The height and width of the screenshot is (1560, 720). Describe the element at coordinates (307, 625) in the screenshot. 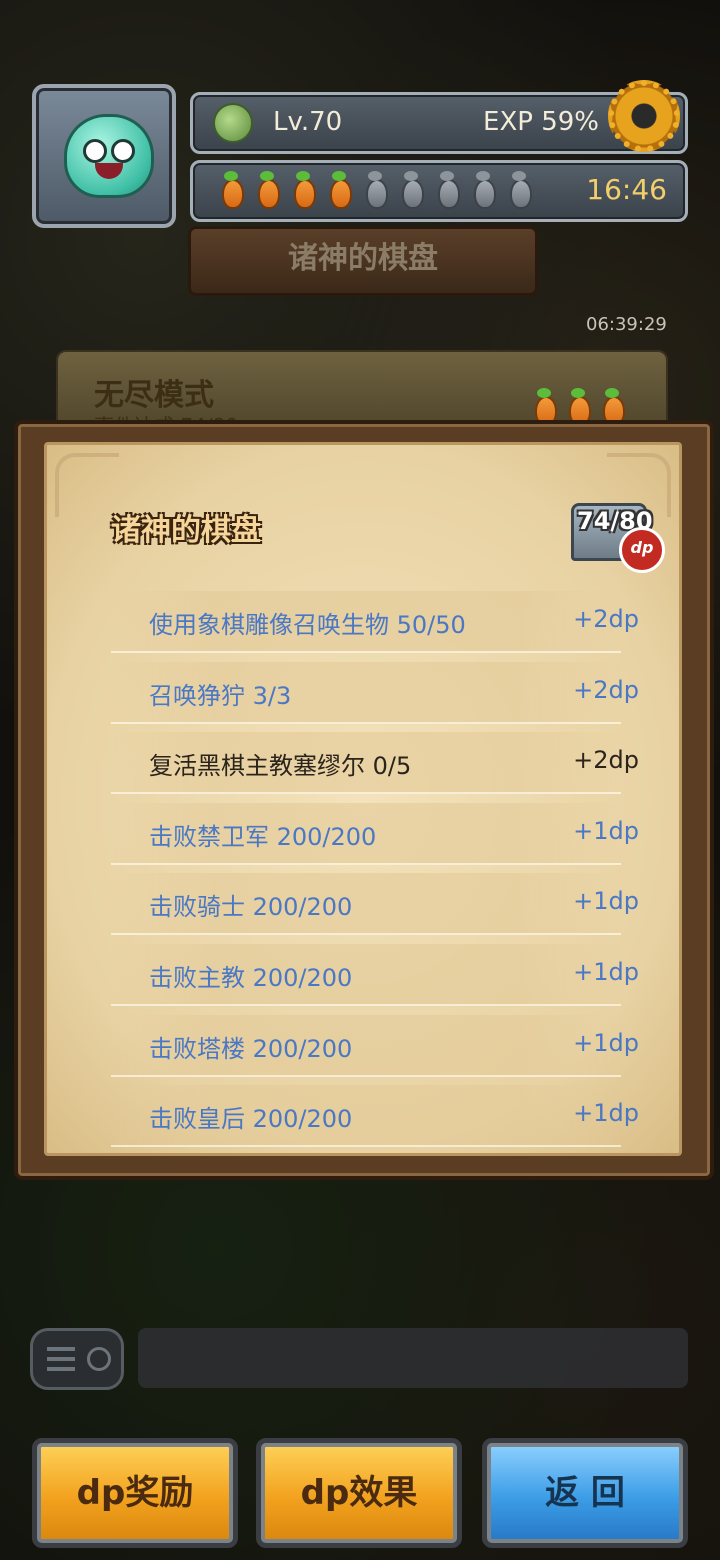

I see `task-label: 使用象棋雕像召唤生物 50/50` at that location.